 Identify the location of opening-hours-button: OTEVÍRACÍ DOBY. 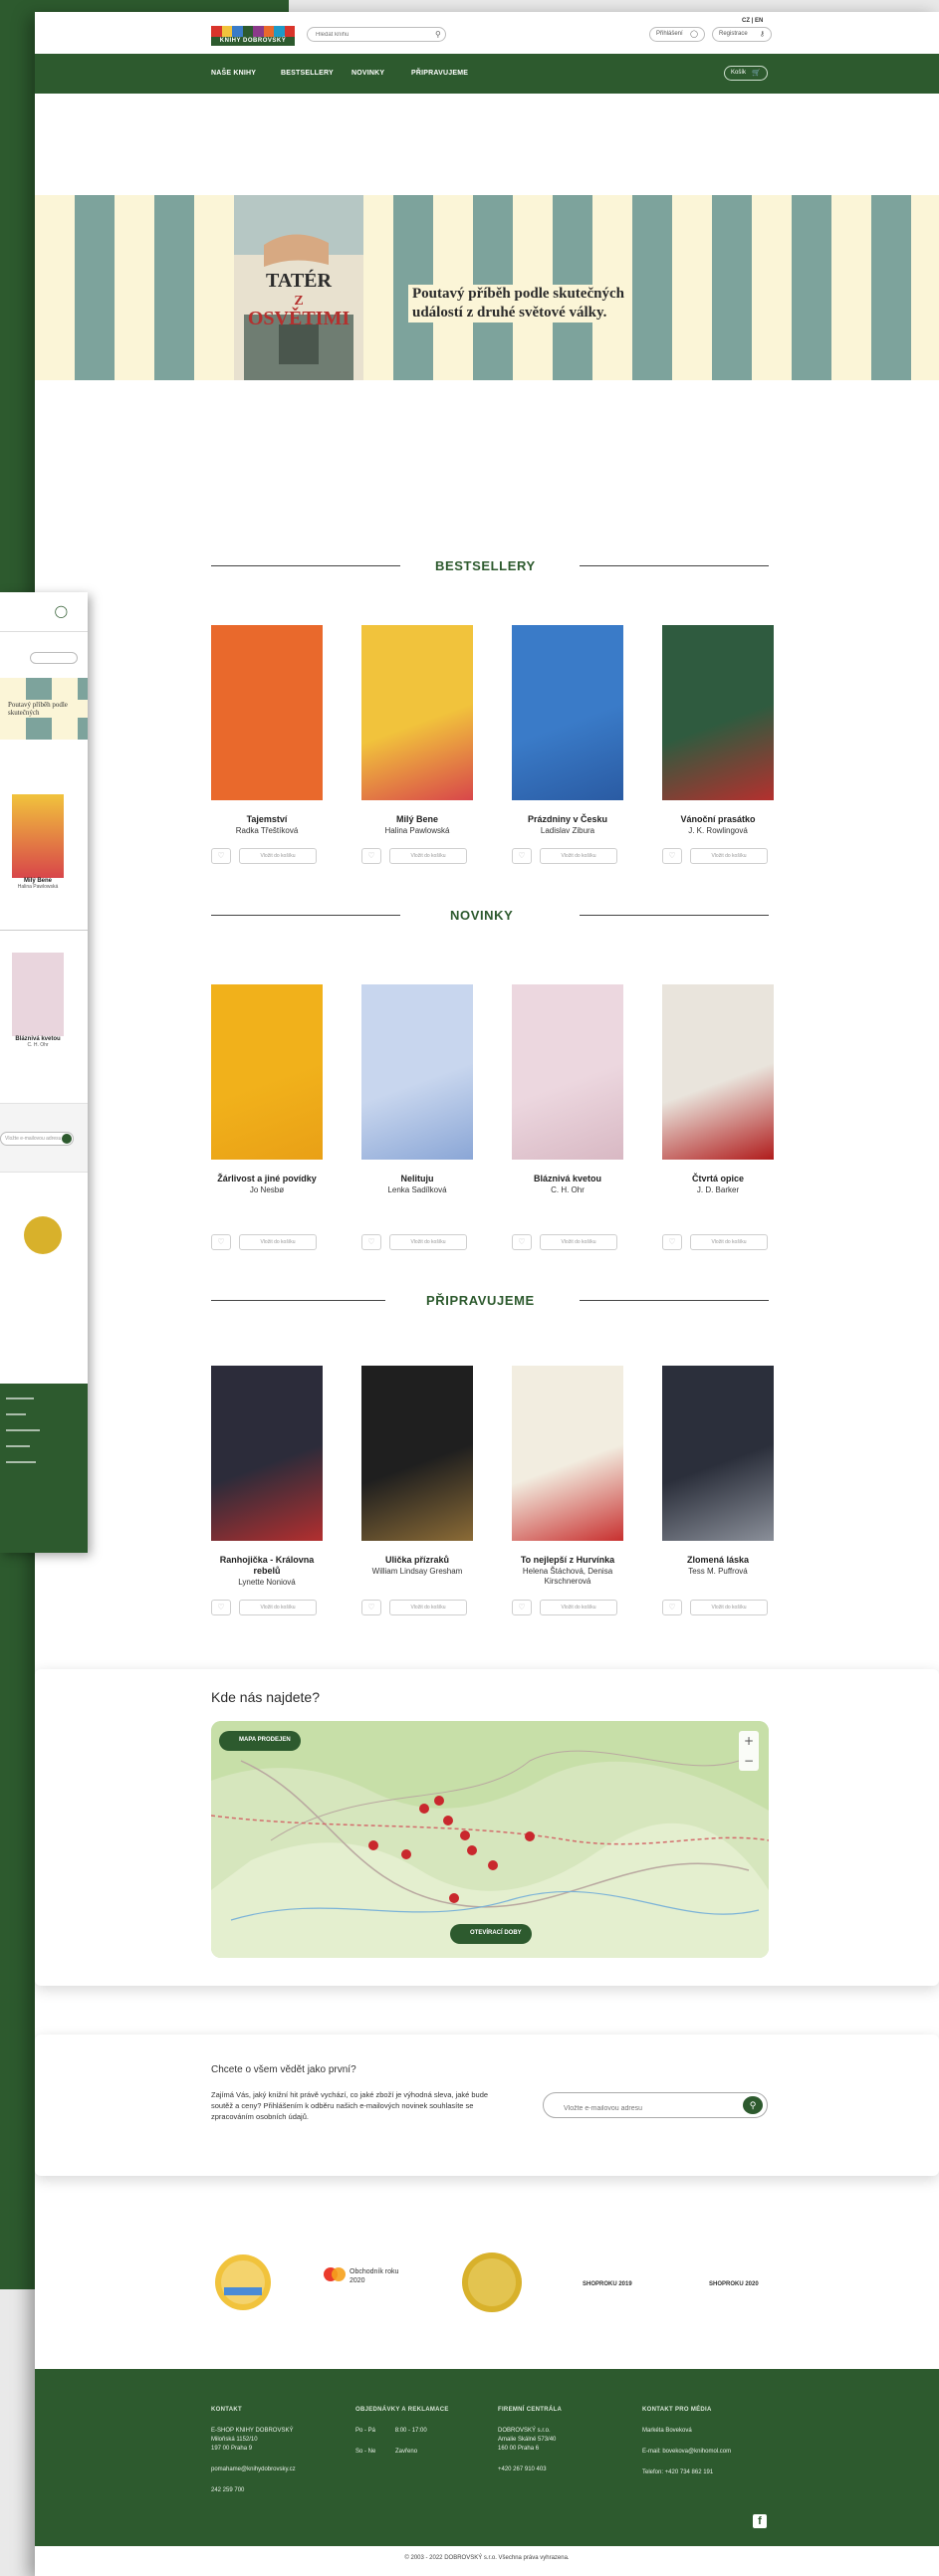
(491, 1934).